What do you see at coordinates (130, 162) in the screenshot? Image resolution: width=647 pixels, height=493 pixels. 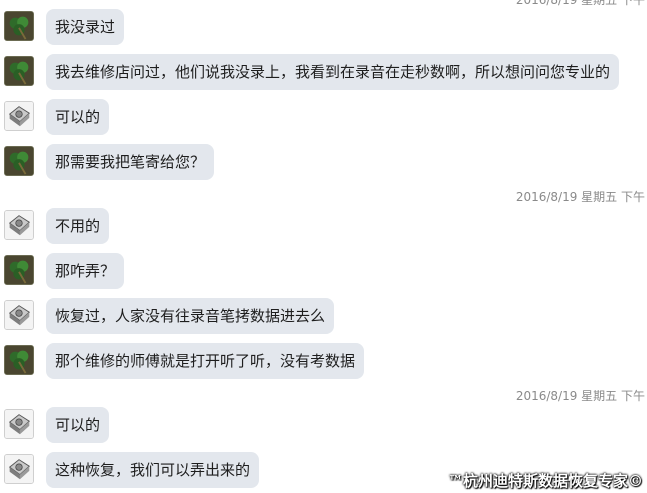 I see `message-bubble: 那需要我把笔寄给您？` at bounding box center [130, 162].